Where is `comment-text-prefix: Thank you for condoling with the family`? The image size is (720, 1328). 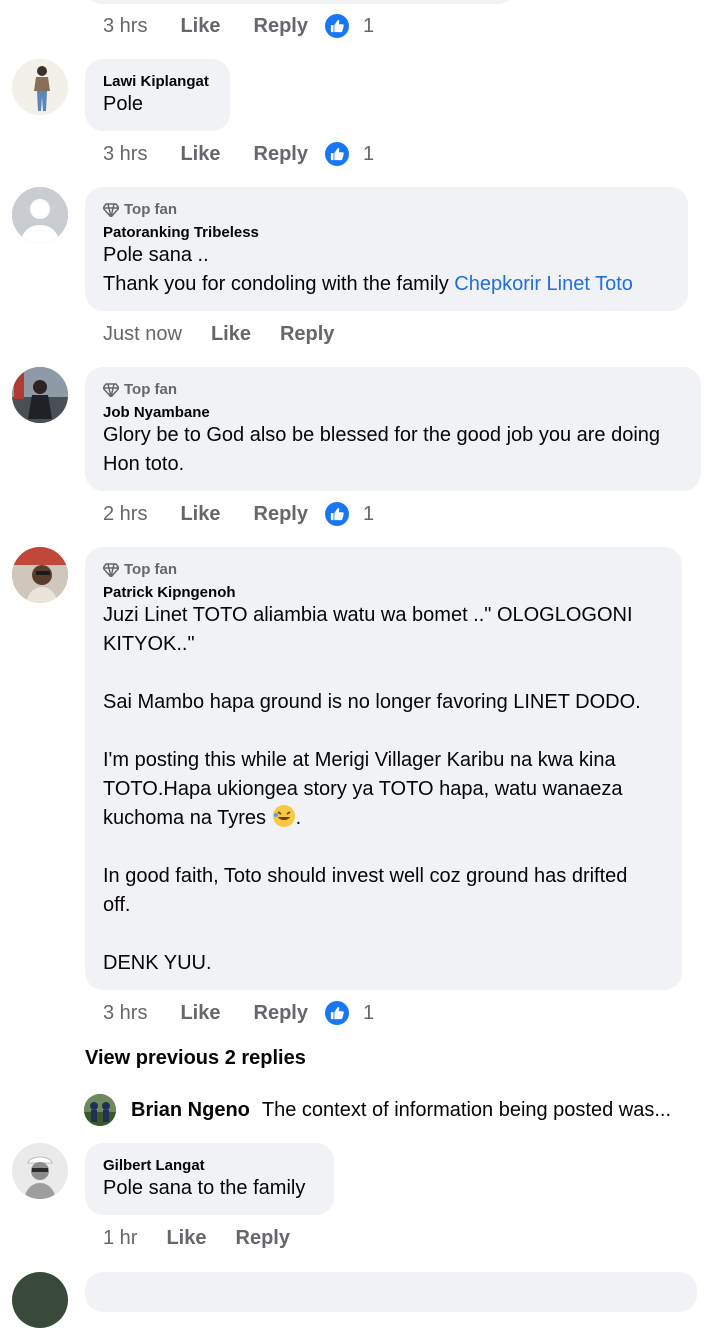
comment-text-prefix: Thank you for condoling with the family is located at coordinates (279, 284).